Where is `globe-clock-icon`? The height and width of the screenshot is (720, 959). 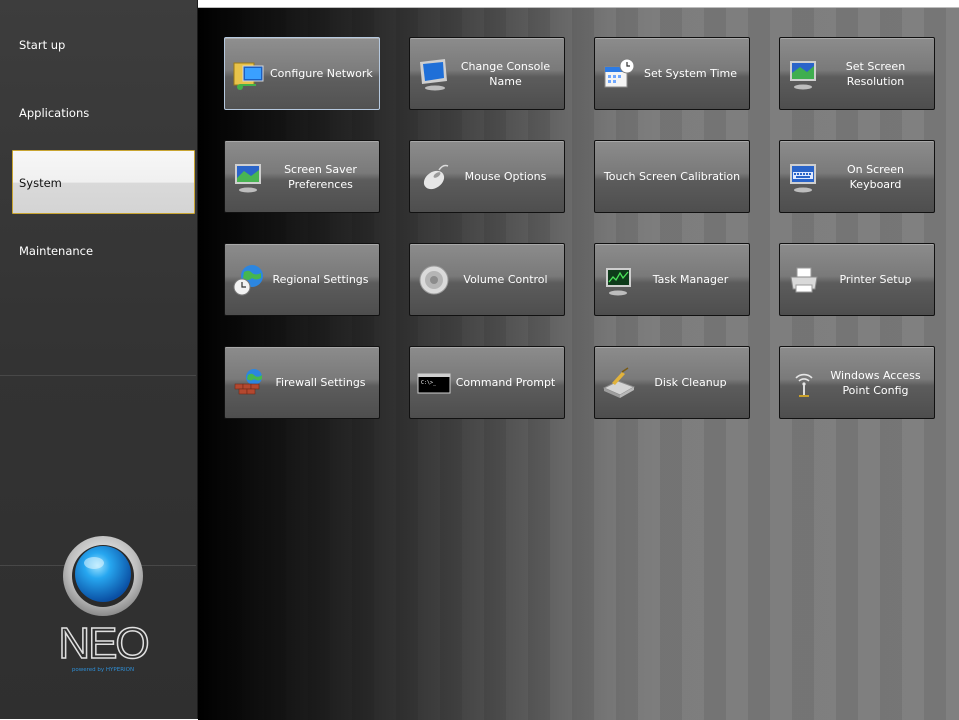 globe-clock-icon is located at coordinates (248, 279).